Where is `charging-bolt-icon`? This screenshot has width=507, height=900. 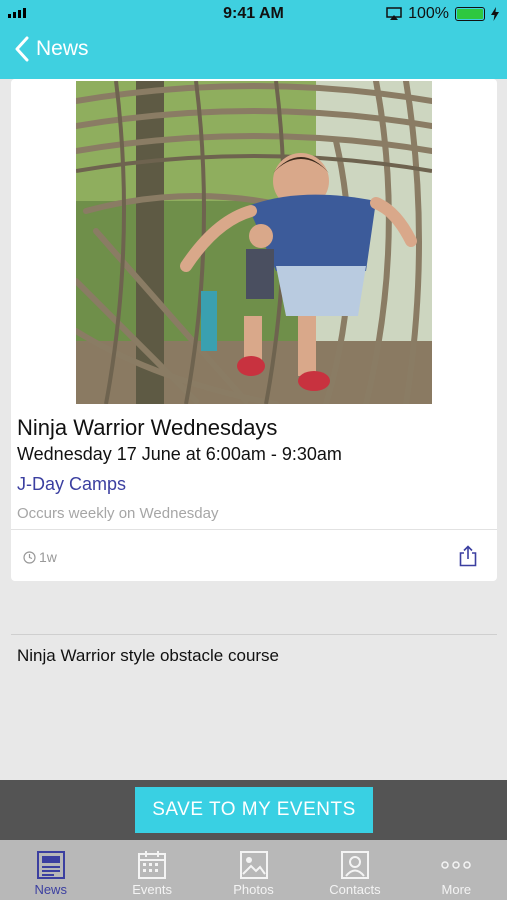 charging-bolt-icon is located at coordinates (495, 14).